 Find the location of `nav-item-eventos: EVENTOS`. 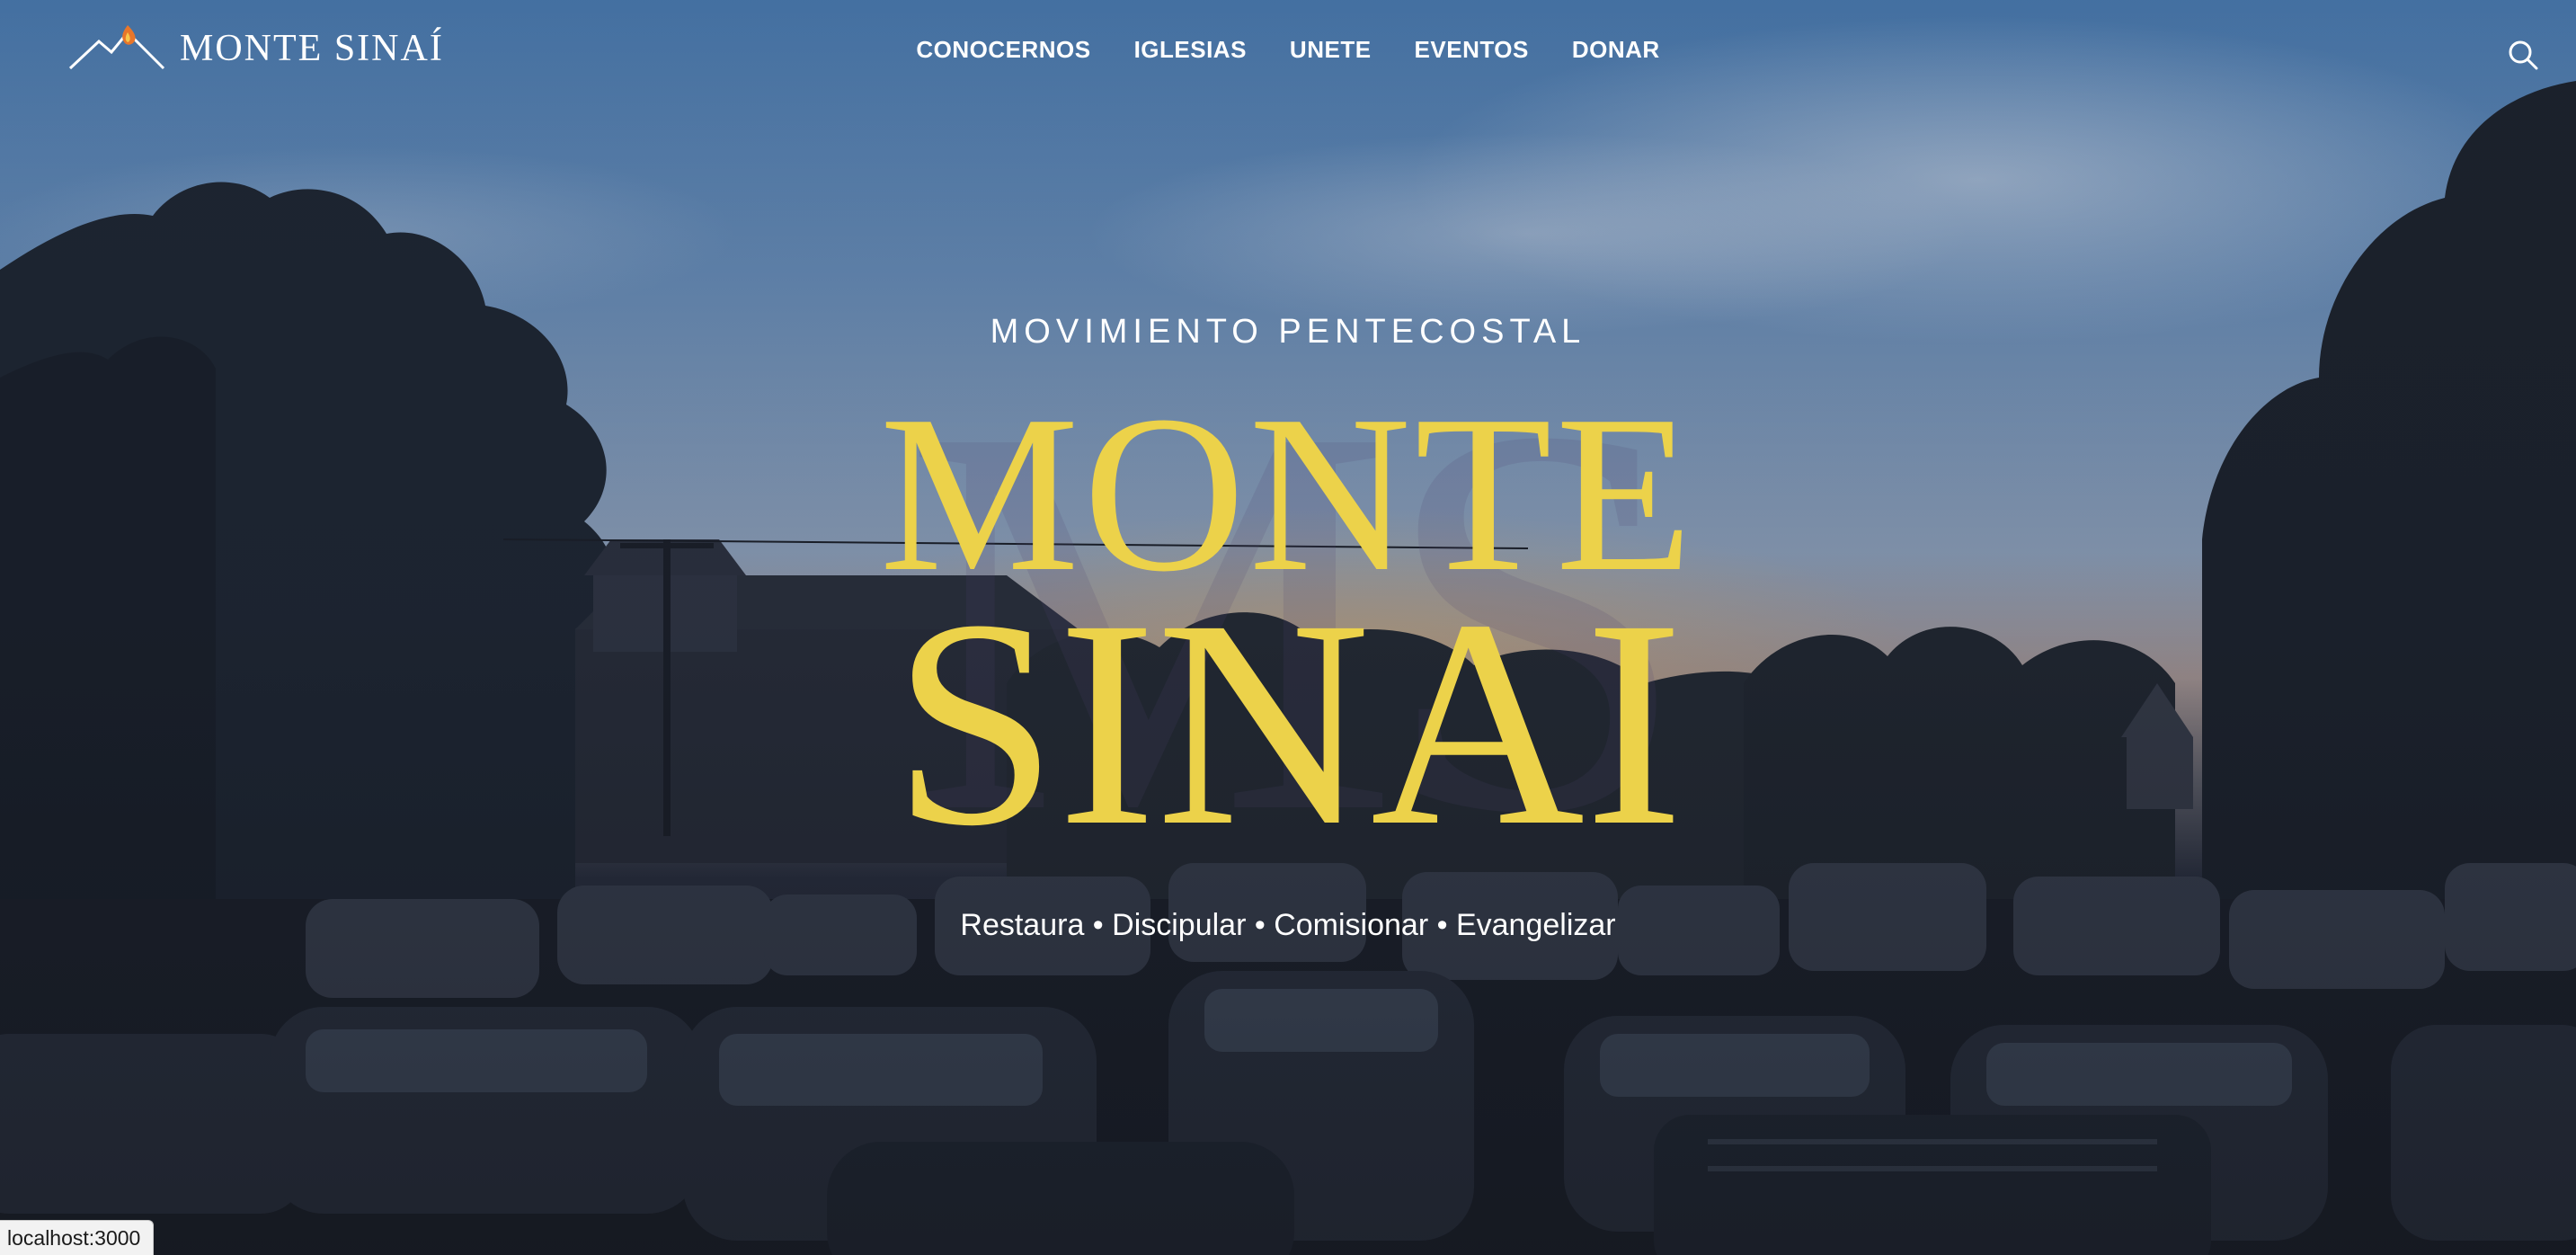

nav-item-eventos: EVENTOS is located at coordinates (1472, 49).